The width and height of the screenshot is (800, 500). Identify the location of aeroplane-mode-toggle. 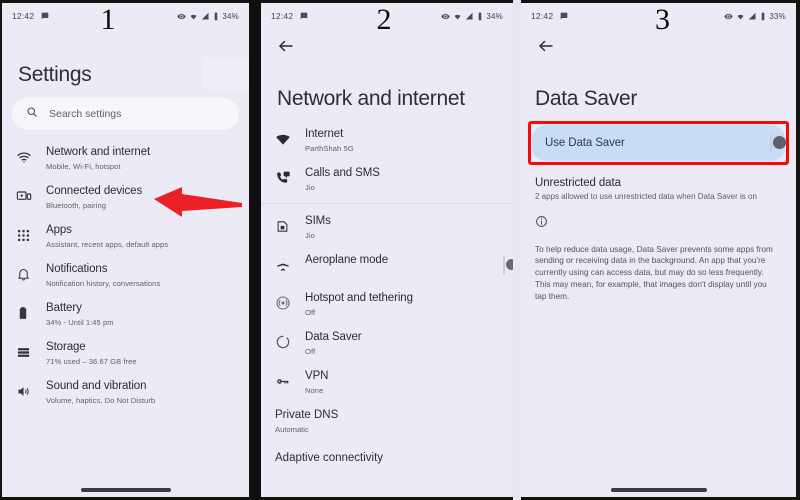
(508, 265).